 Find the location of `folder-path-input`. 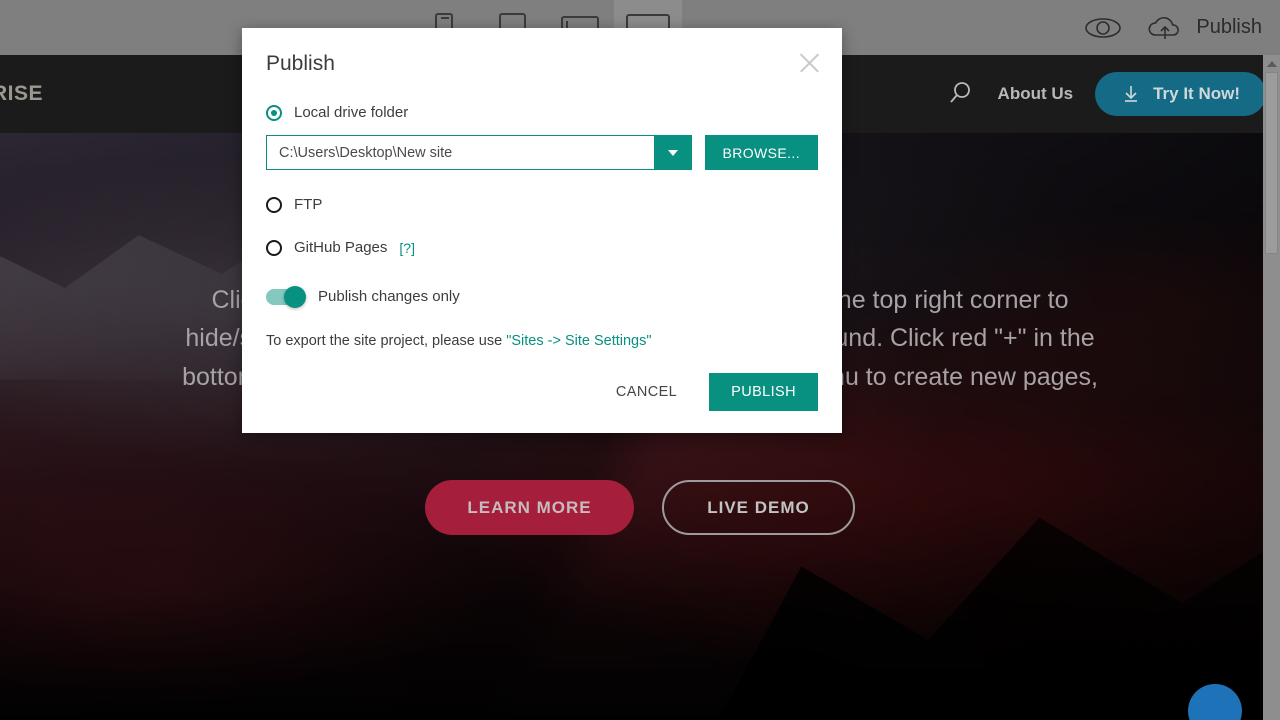

folder-path-input is located at coordinates (460, 152).